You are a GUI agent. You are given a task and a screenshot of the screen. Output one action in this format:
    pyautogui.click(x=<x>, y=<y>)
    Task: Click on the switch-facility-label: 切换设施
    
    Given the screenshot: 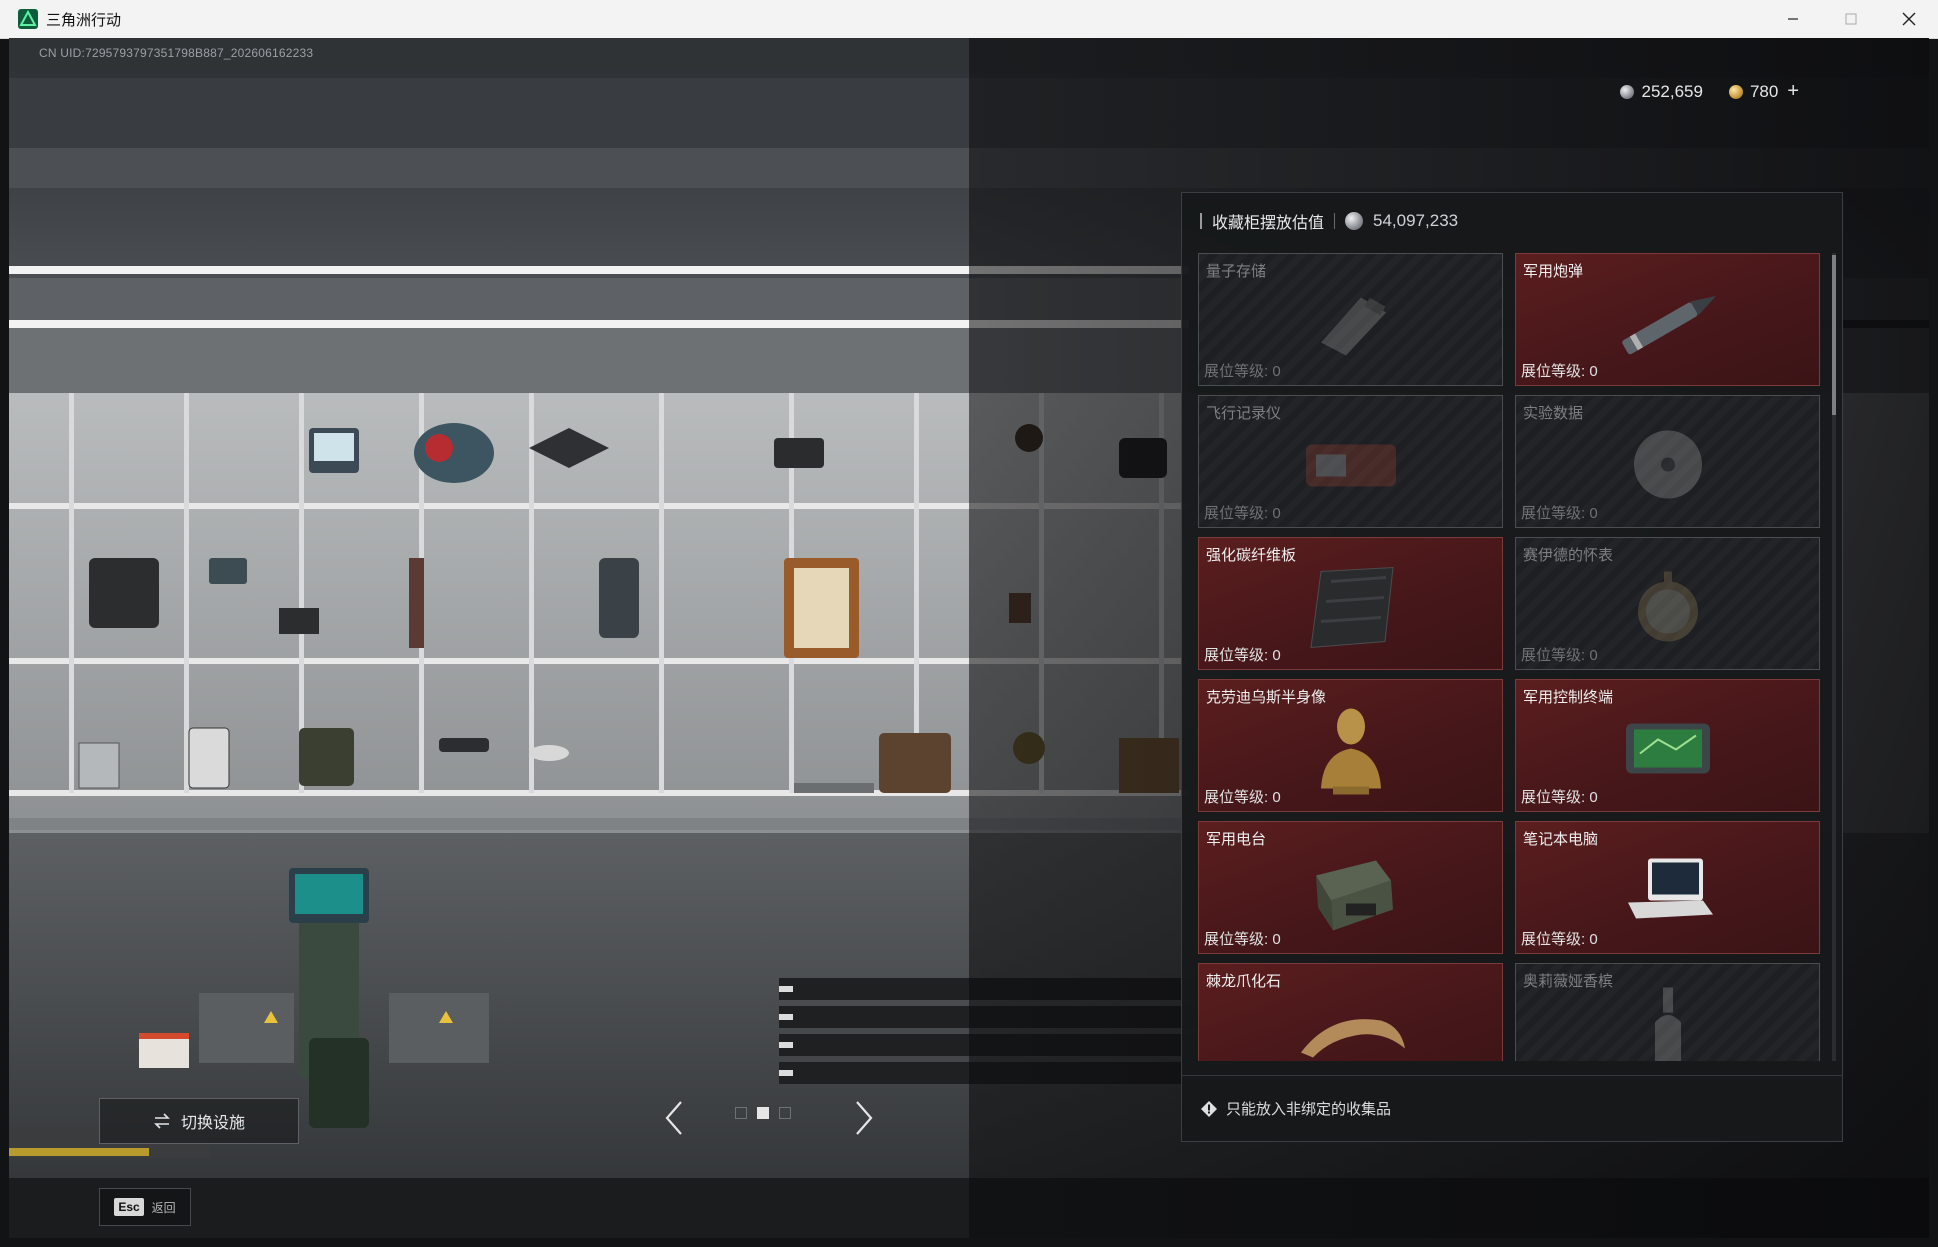 What is the action you would take?
    pyautogui.click(x=212, y=1123)
    